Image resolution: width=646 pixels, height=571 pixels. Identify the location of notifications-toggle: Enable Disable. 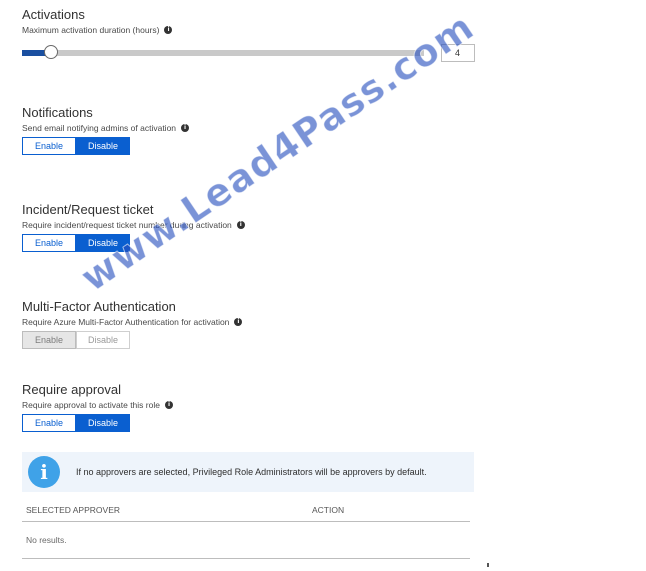
(76, 146).